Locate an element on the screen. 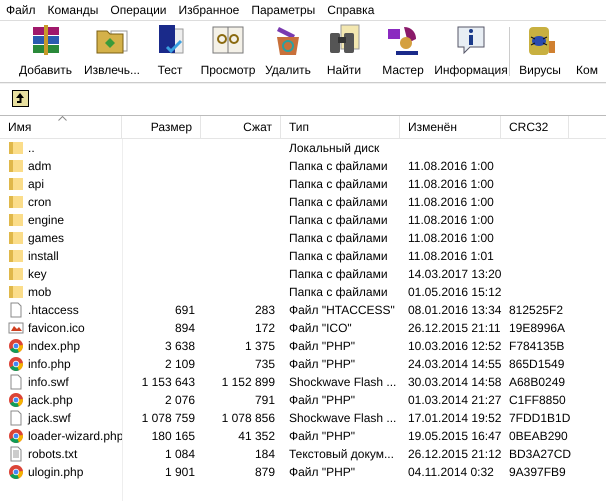  table-cell-text: 791 is located at coordinates (264, 400).